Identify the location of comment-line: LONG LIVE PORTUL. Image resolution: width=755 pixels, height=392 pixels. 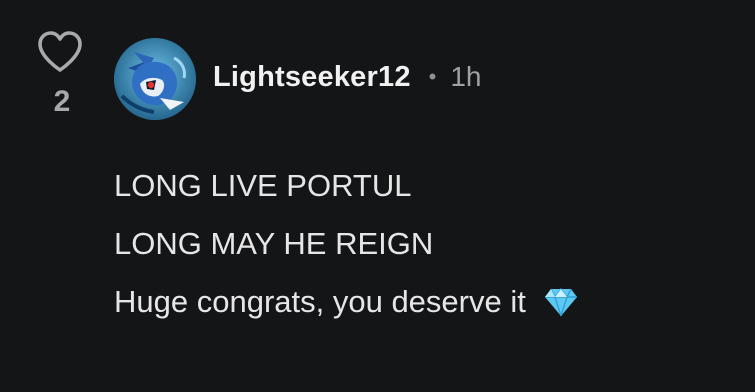
(263, 185).